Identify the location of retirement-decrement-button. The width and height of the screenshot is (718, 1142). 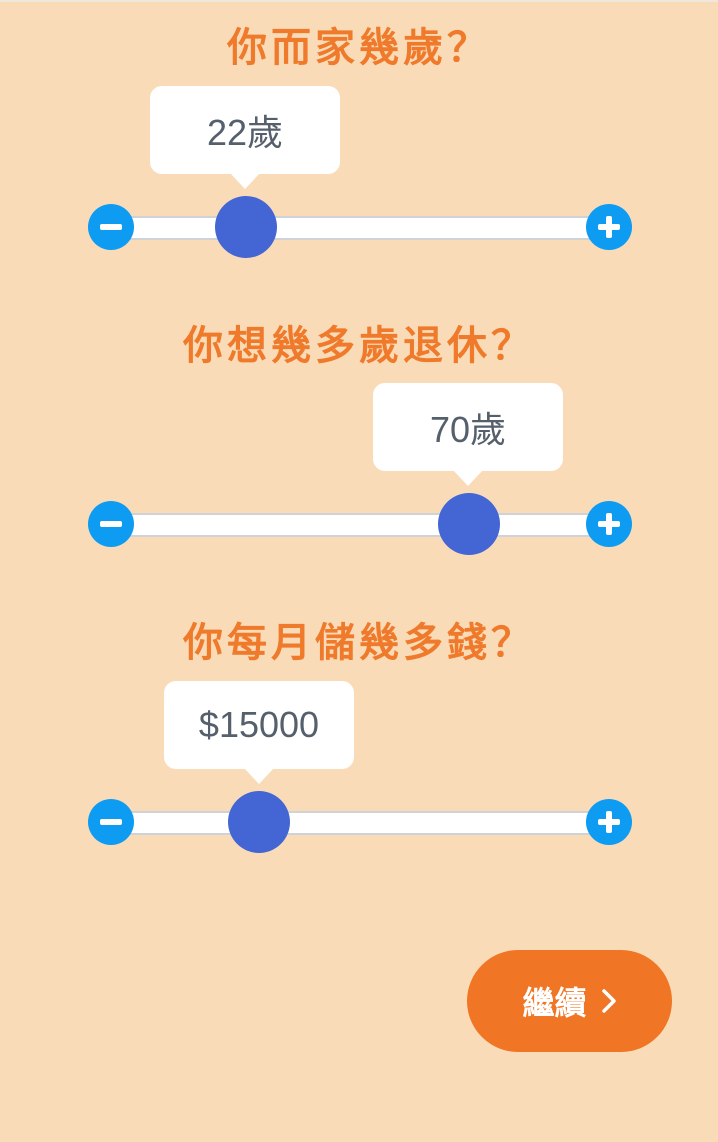
(111, 524).